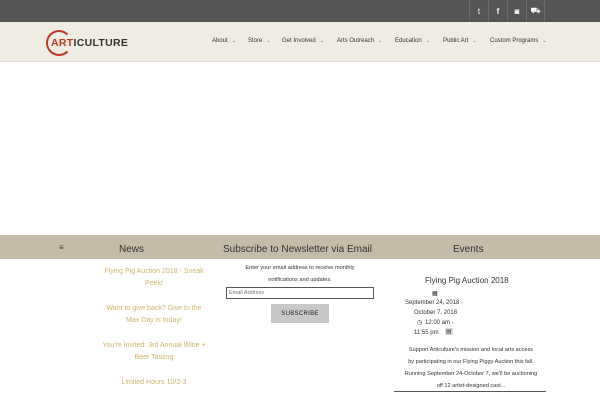 This screenshot has height=400, width=600. I want to click on news-item: Limited Hours 10/2-3, so click(154, 383).